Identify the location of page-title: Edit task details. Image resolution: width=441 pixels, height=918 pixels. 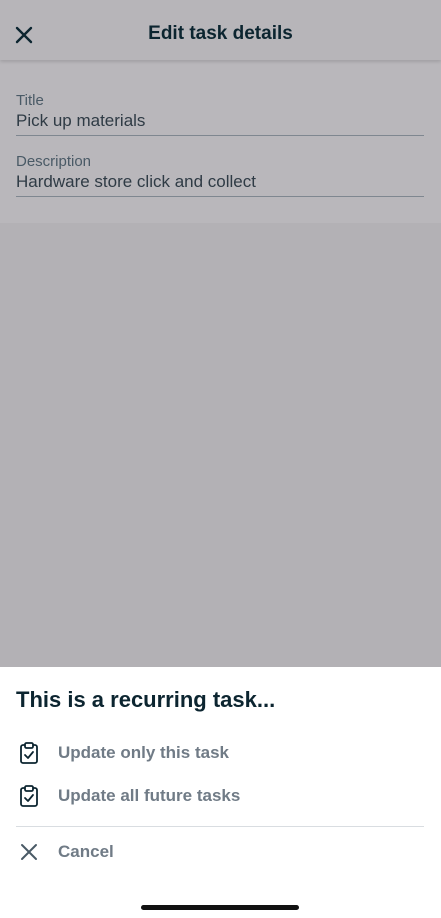
(220, 33).